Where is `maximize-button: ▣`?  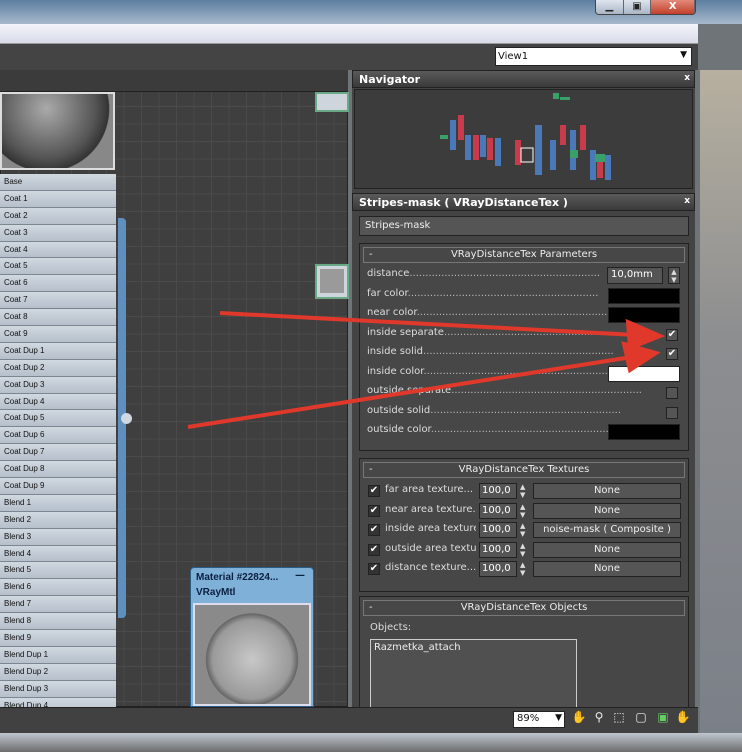 maximize-button: ▣ is located at coordinates (637, 7).